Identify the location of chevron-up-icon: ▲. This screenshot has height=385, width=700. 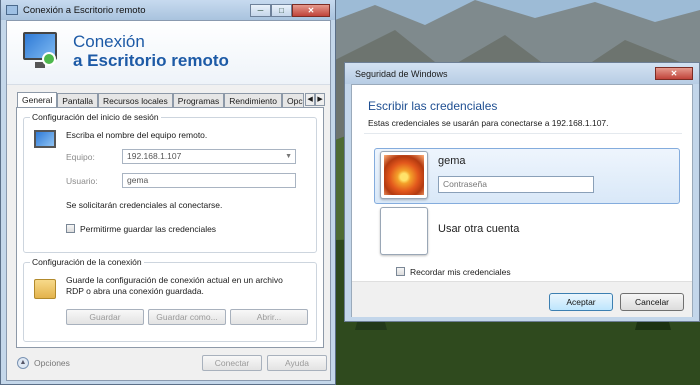
(23, 363).